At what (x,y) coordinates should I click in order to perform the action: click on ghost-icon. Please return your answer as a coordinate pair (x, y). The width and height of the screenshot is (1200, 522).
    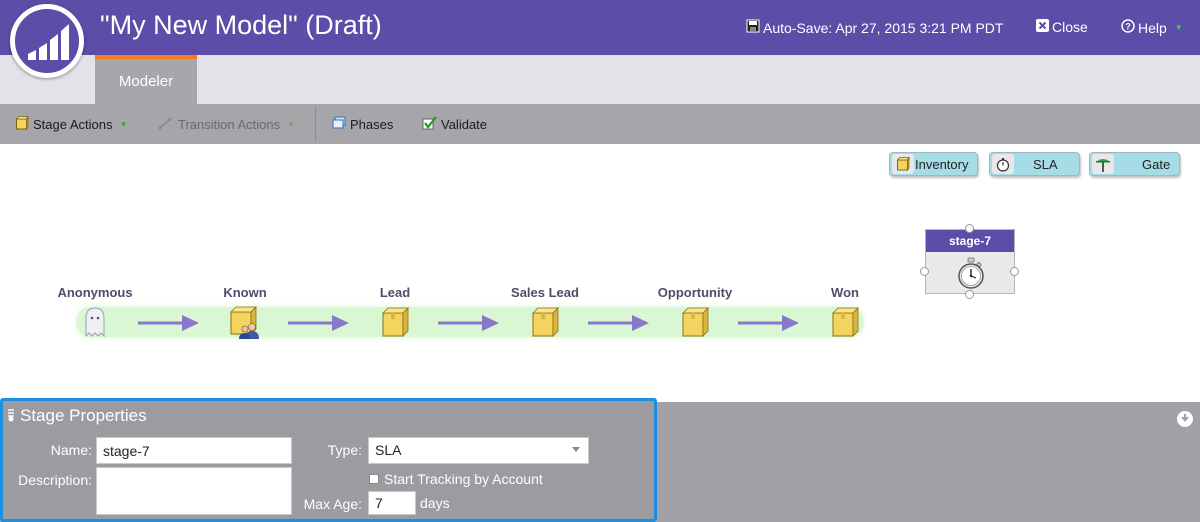
    Looking at the image, I should click on (95, 324).